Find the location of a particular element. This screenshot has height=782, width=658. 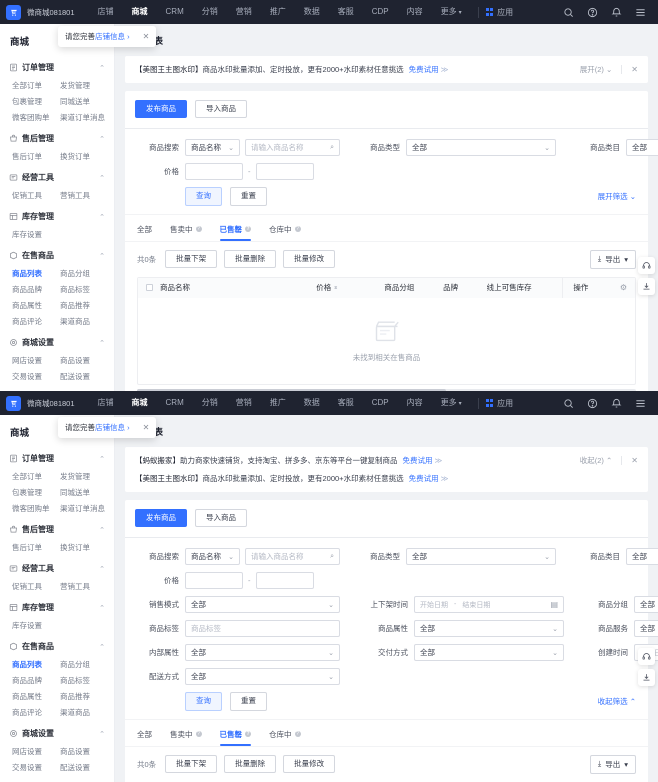

expand-filter-toggle: 展开筛选 ⌄ is located at coordinates (617, 196).